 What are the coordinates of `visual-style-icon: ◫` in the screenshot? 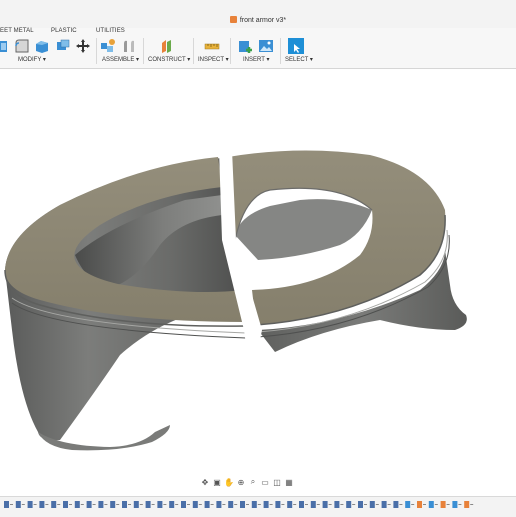 It's located at (277, 482).